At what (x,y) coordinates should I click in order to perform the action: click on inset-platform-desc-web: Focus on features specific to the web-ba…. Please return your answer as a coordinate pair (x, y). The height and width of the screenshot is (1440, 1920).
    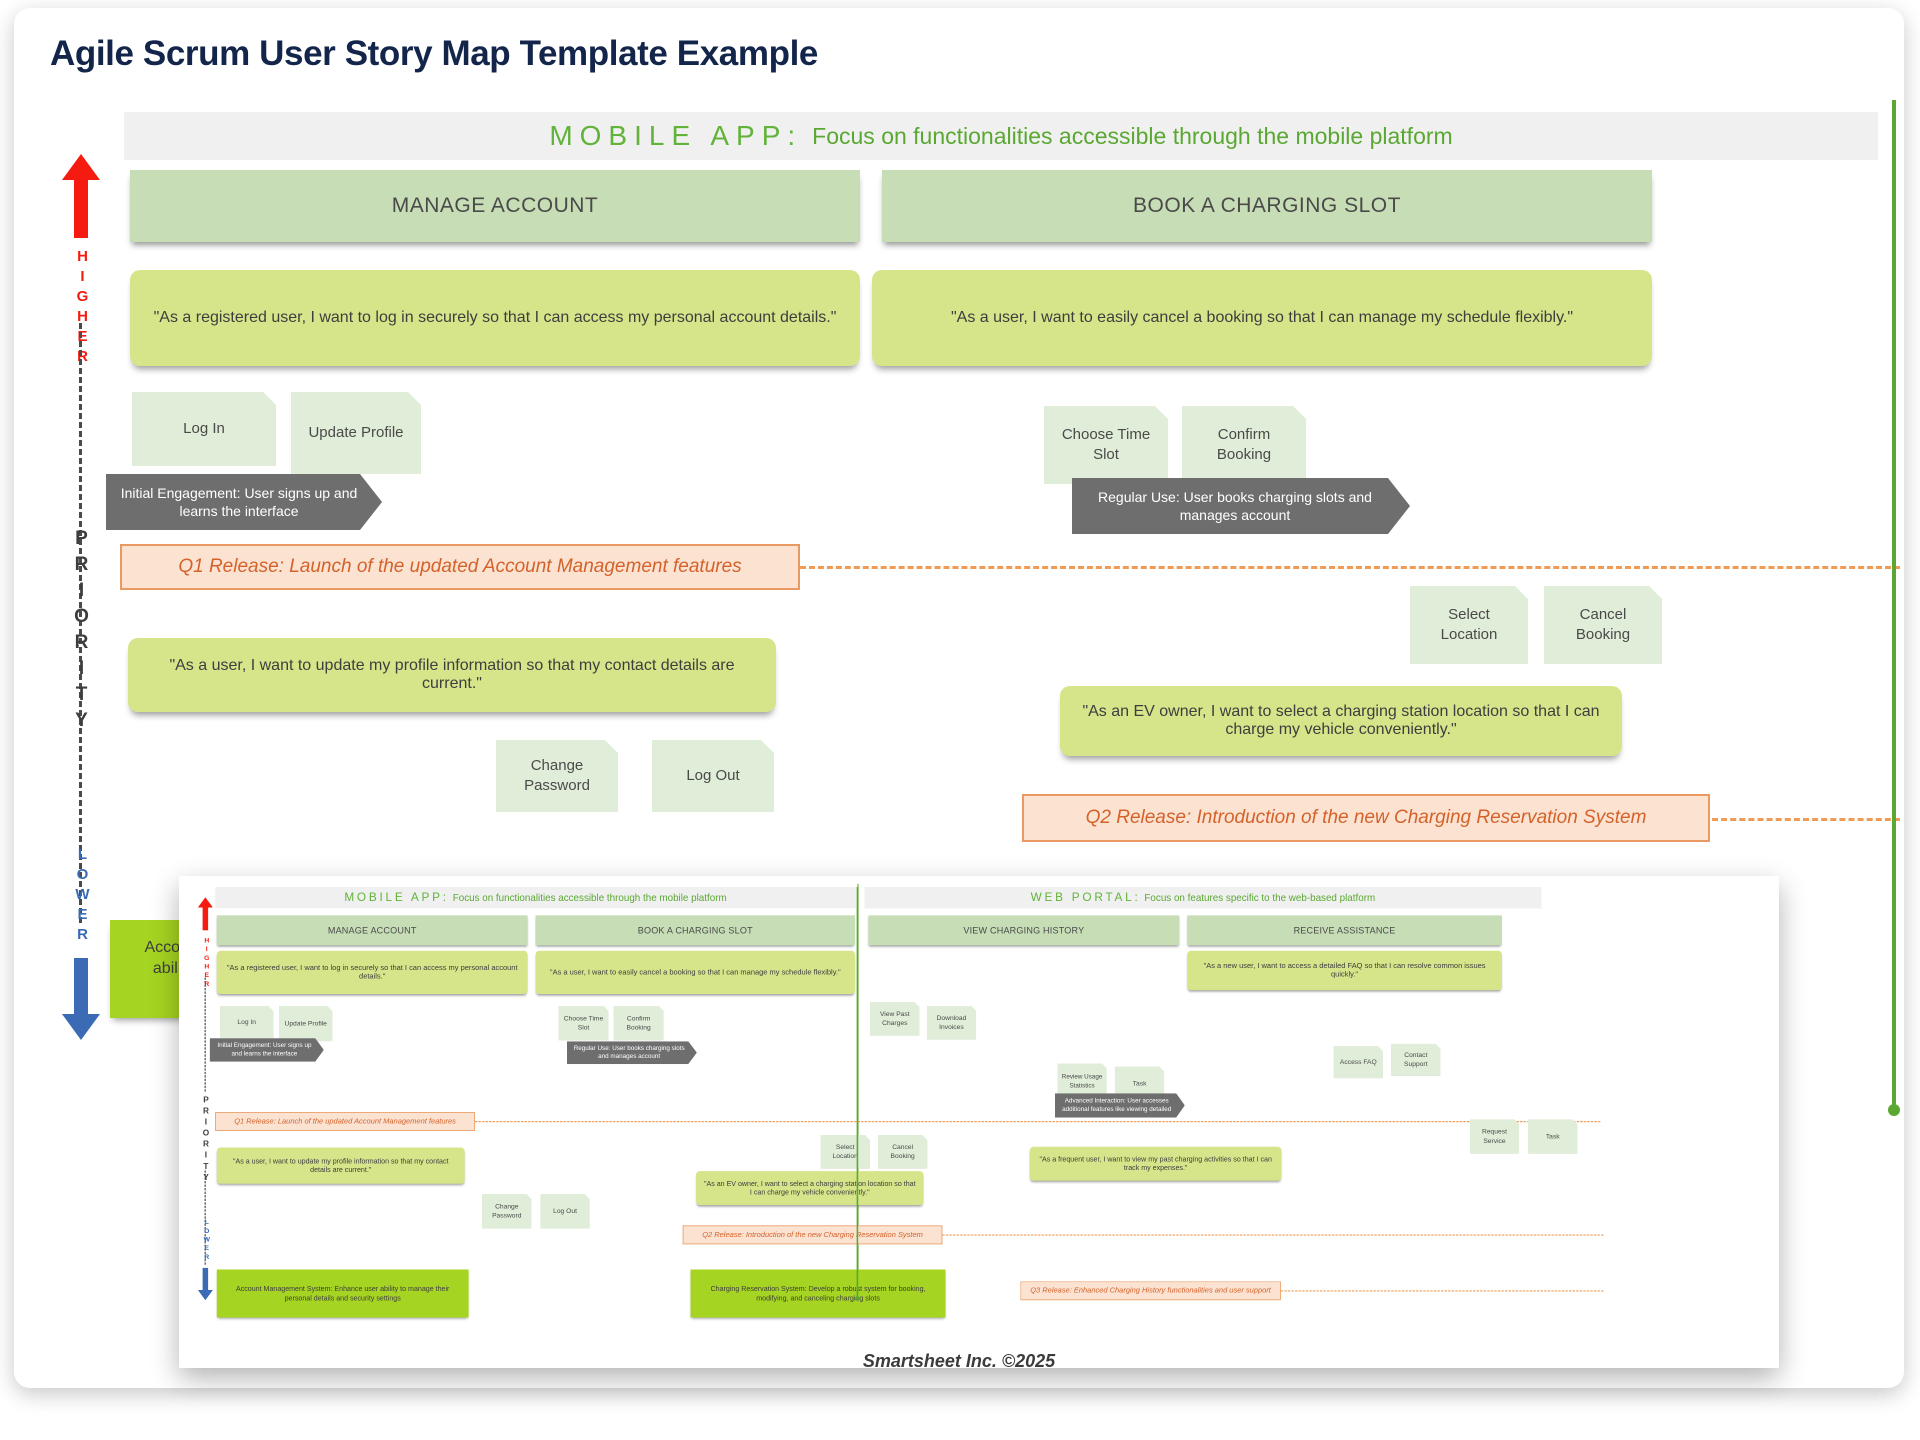
    Looking at the image, I should click on (1260, 897).